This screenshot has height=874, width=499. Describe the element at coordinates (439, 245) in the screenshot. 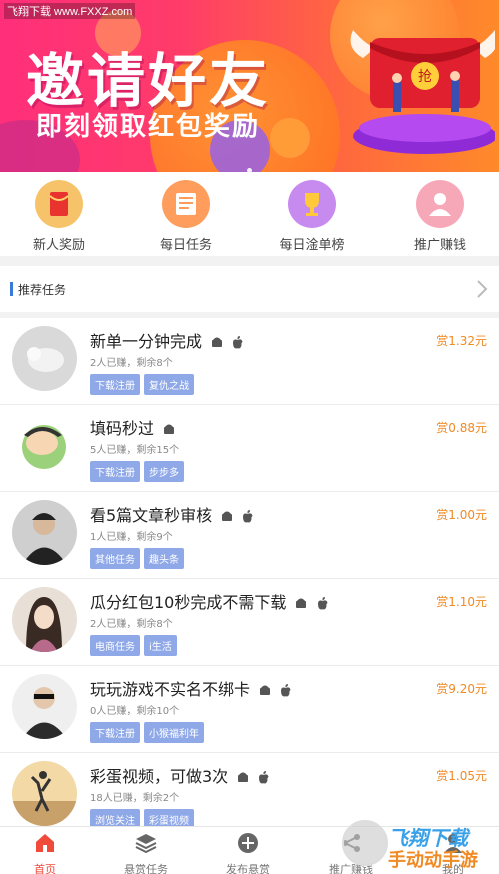

I see `nav-label: 推广赚钱` at that location.